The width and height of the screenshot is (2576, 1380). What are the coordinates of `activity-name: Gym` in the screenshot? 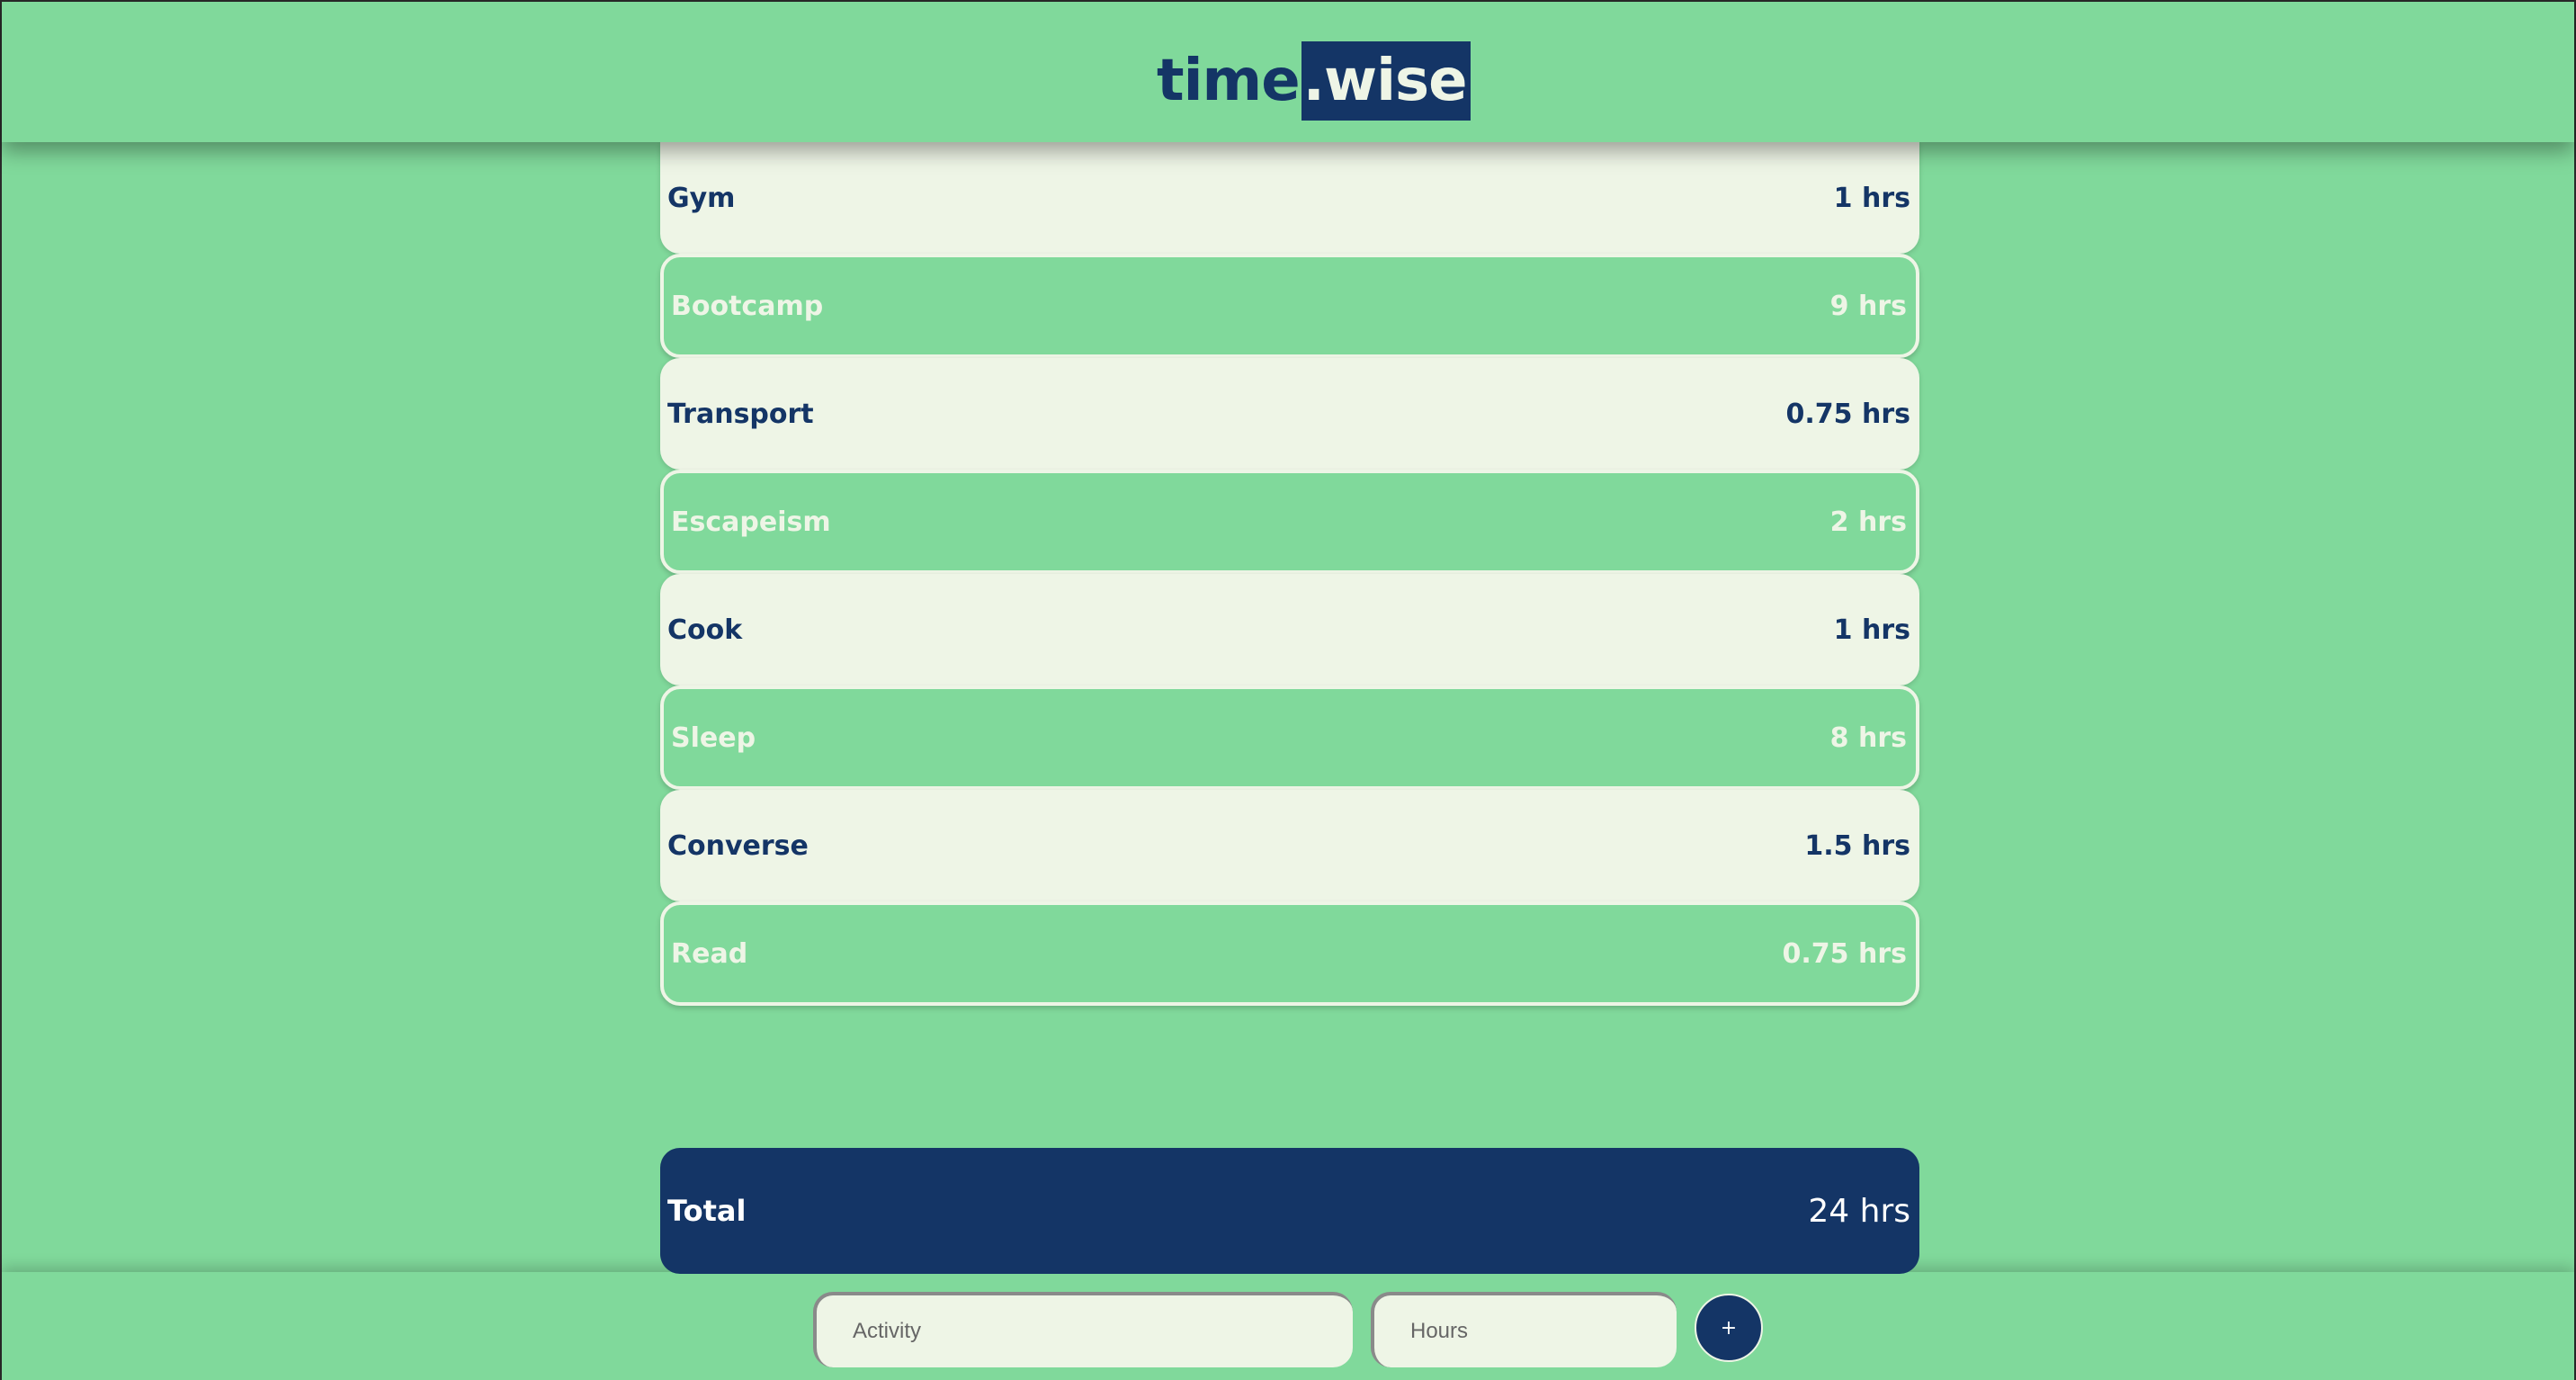 It's located at (701, 198).